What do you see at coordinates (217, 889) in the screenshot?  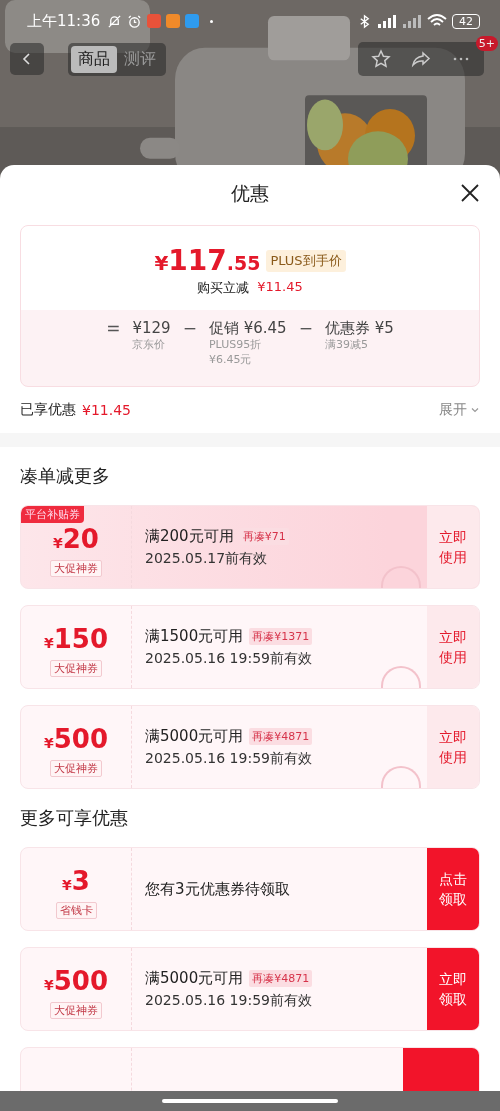 I see `coupon-condition: 您有3元优惠券待领取` at bounding box center [217, 889].